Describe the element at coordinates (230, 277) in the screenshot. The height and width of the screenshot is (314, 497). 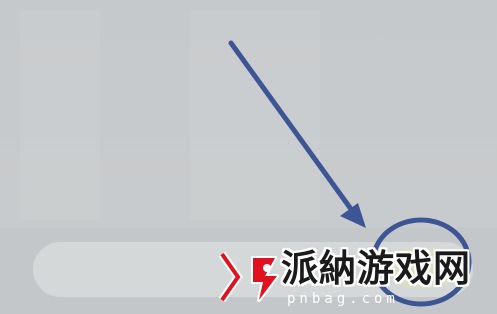
I see `chevron-right-icon` at that location.